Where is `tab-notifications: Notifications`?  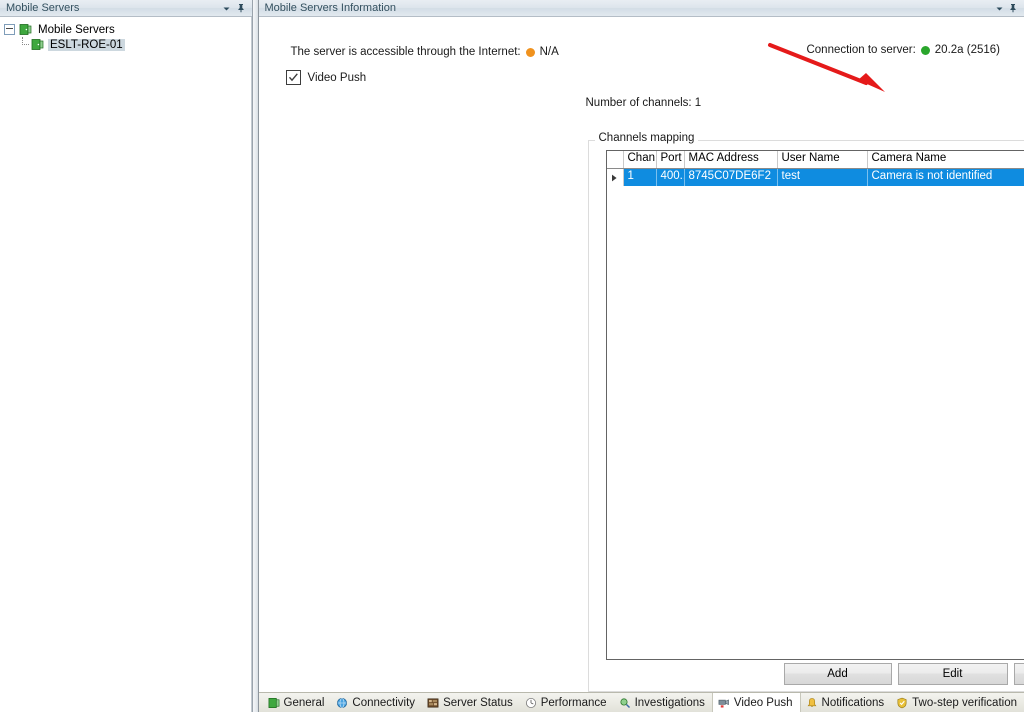 tab-notifications: Notifications is located at coordinates (846, 702).